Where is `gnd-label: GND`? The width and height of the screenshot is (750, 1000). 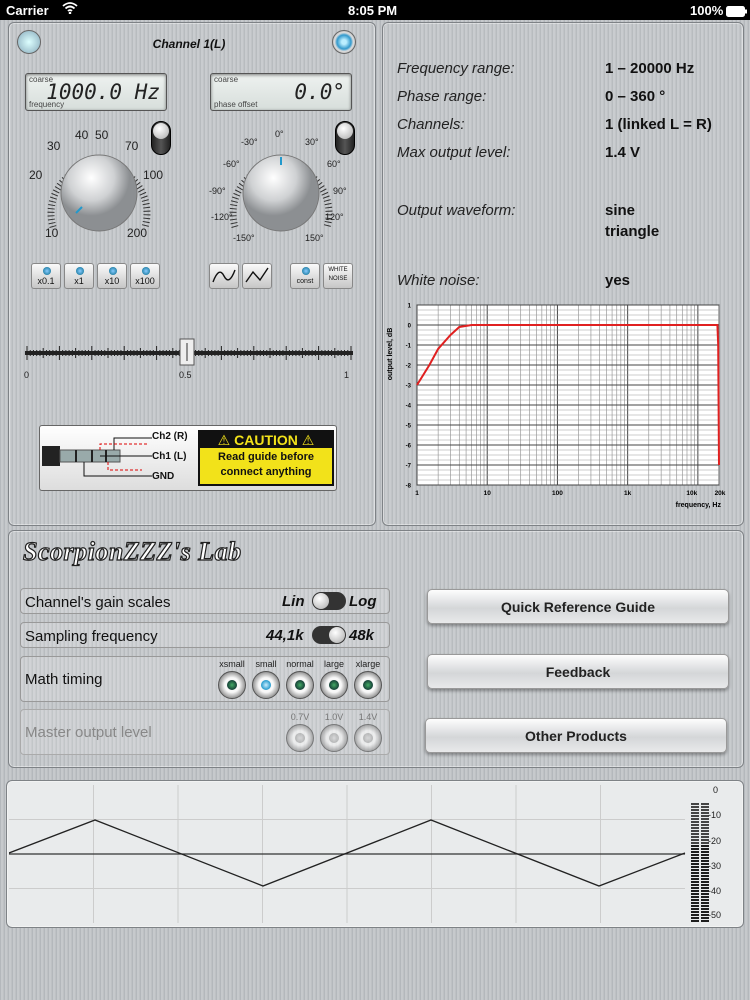
gnd-label: GND is located at coordinates (163, 476).